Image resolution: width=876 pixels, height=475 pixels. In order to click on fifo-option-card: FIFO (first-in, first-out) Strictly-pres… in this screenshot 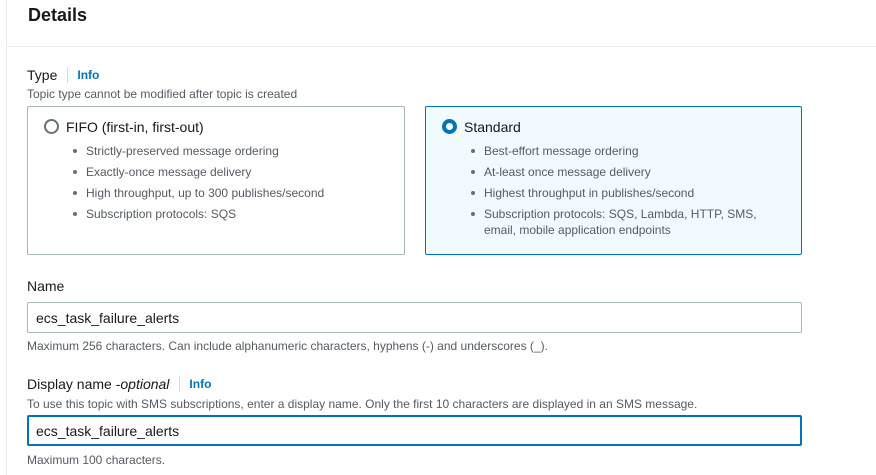, I will do `click(216, 180)`.